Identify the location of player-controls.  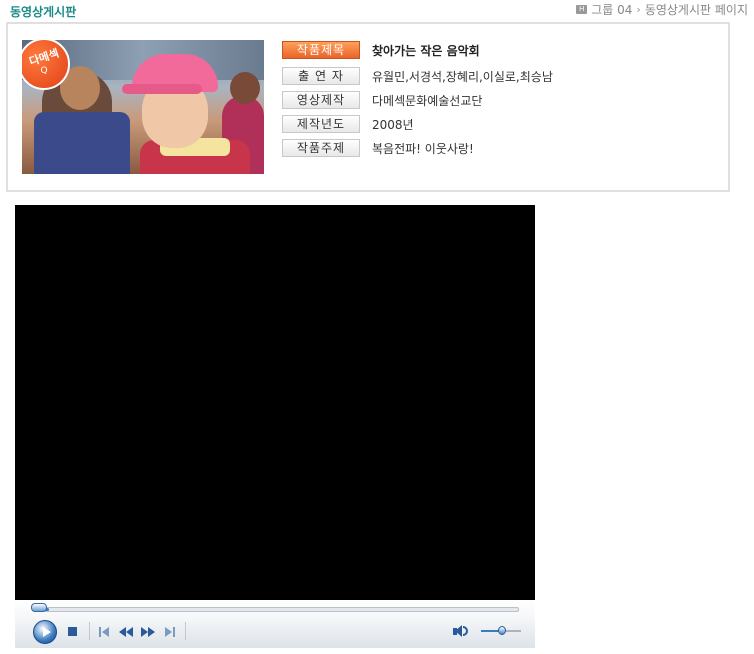
(275, 624).